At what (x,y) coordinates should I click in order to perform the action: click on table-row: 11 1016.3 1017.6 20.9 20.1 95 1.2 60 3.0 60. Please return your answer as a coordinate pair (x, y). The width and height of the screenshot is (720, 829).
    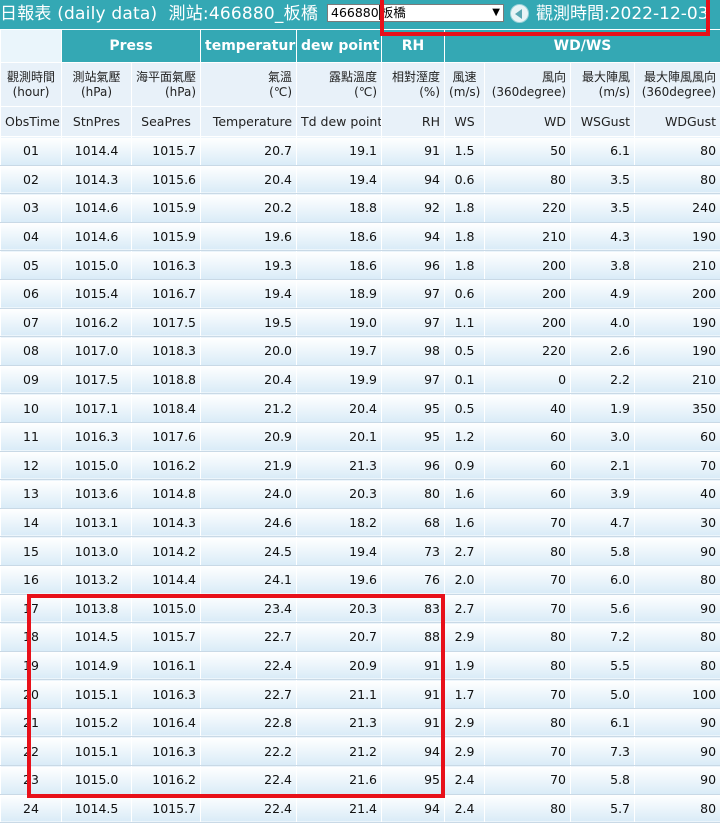
    Looking at the image, I should click on (360, 436).